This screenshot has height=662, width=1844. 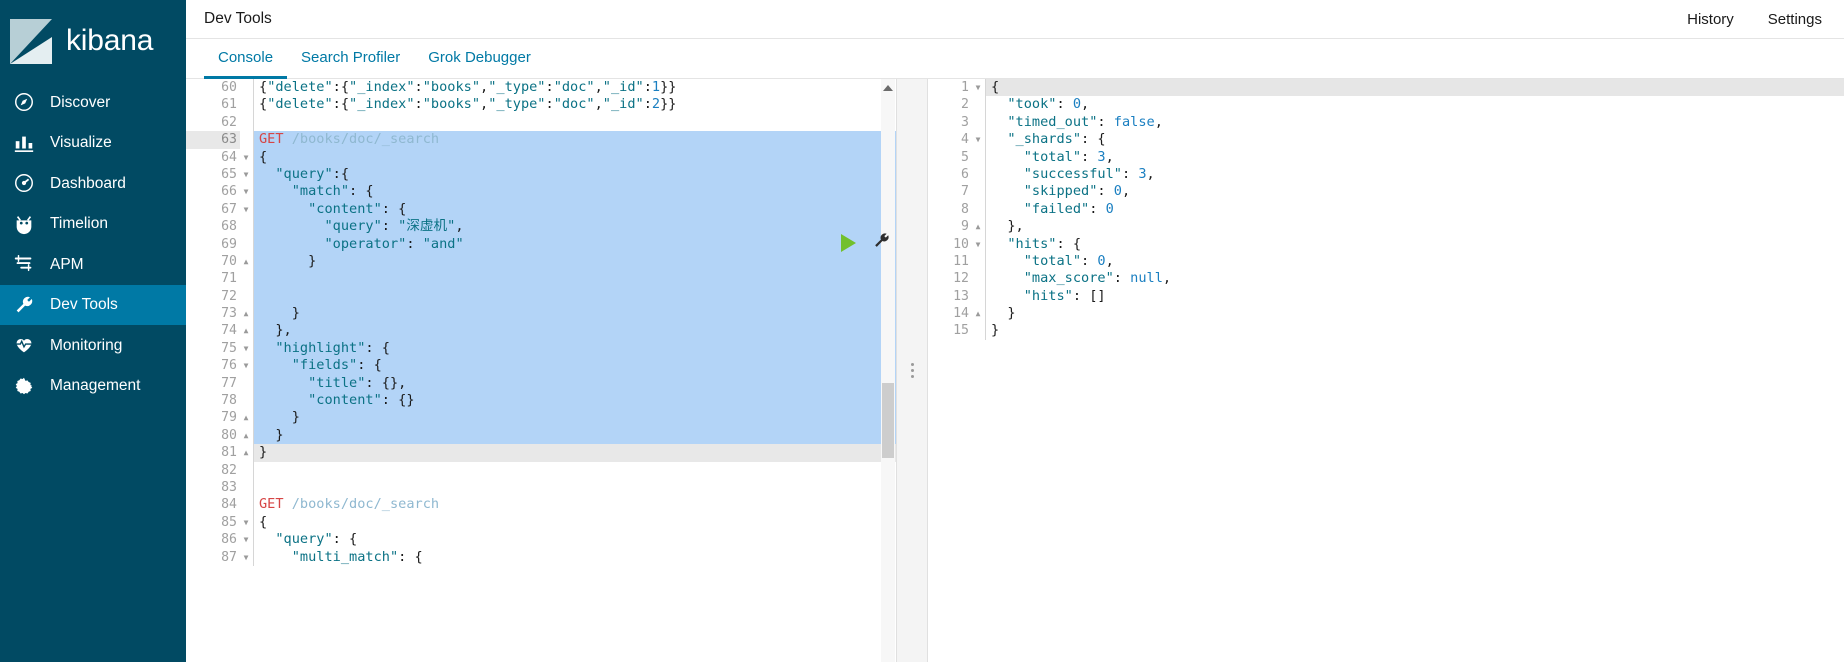 What do you see at coordinates (541, 157) in the screenshot?
I see `code-line: 64 ▼ {` at bounding box center [541, 157].